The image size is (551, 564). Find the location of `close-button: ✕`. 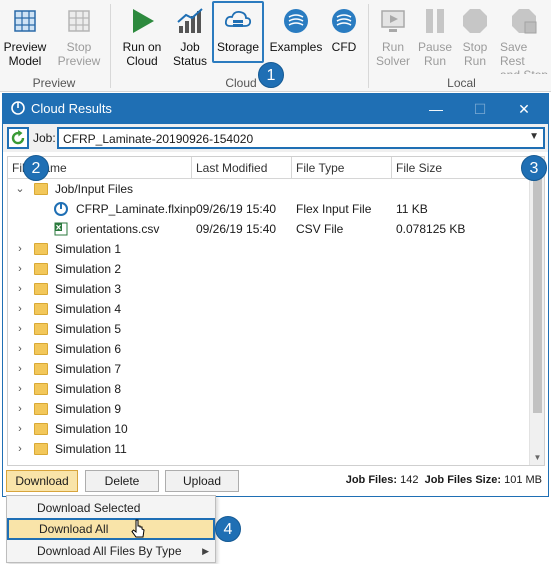

close-button: ✕ is located at coordinates (524, 109).